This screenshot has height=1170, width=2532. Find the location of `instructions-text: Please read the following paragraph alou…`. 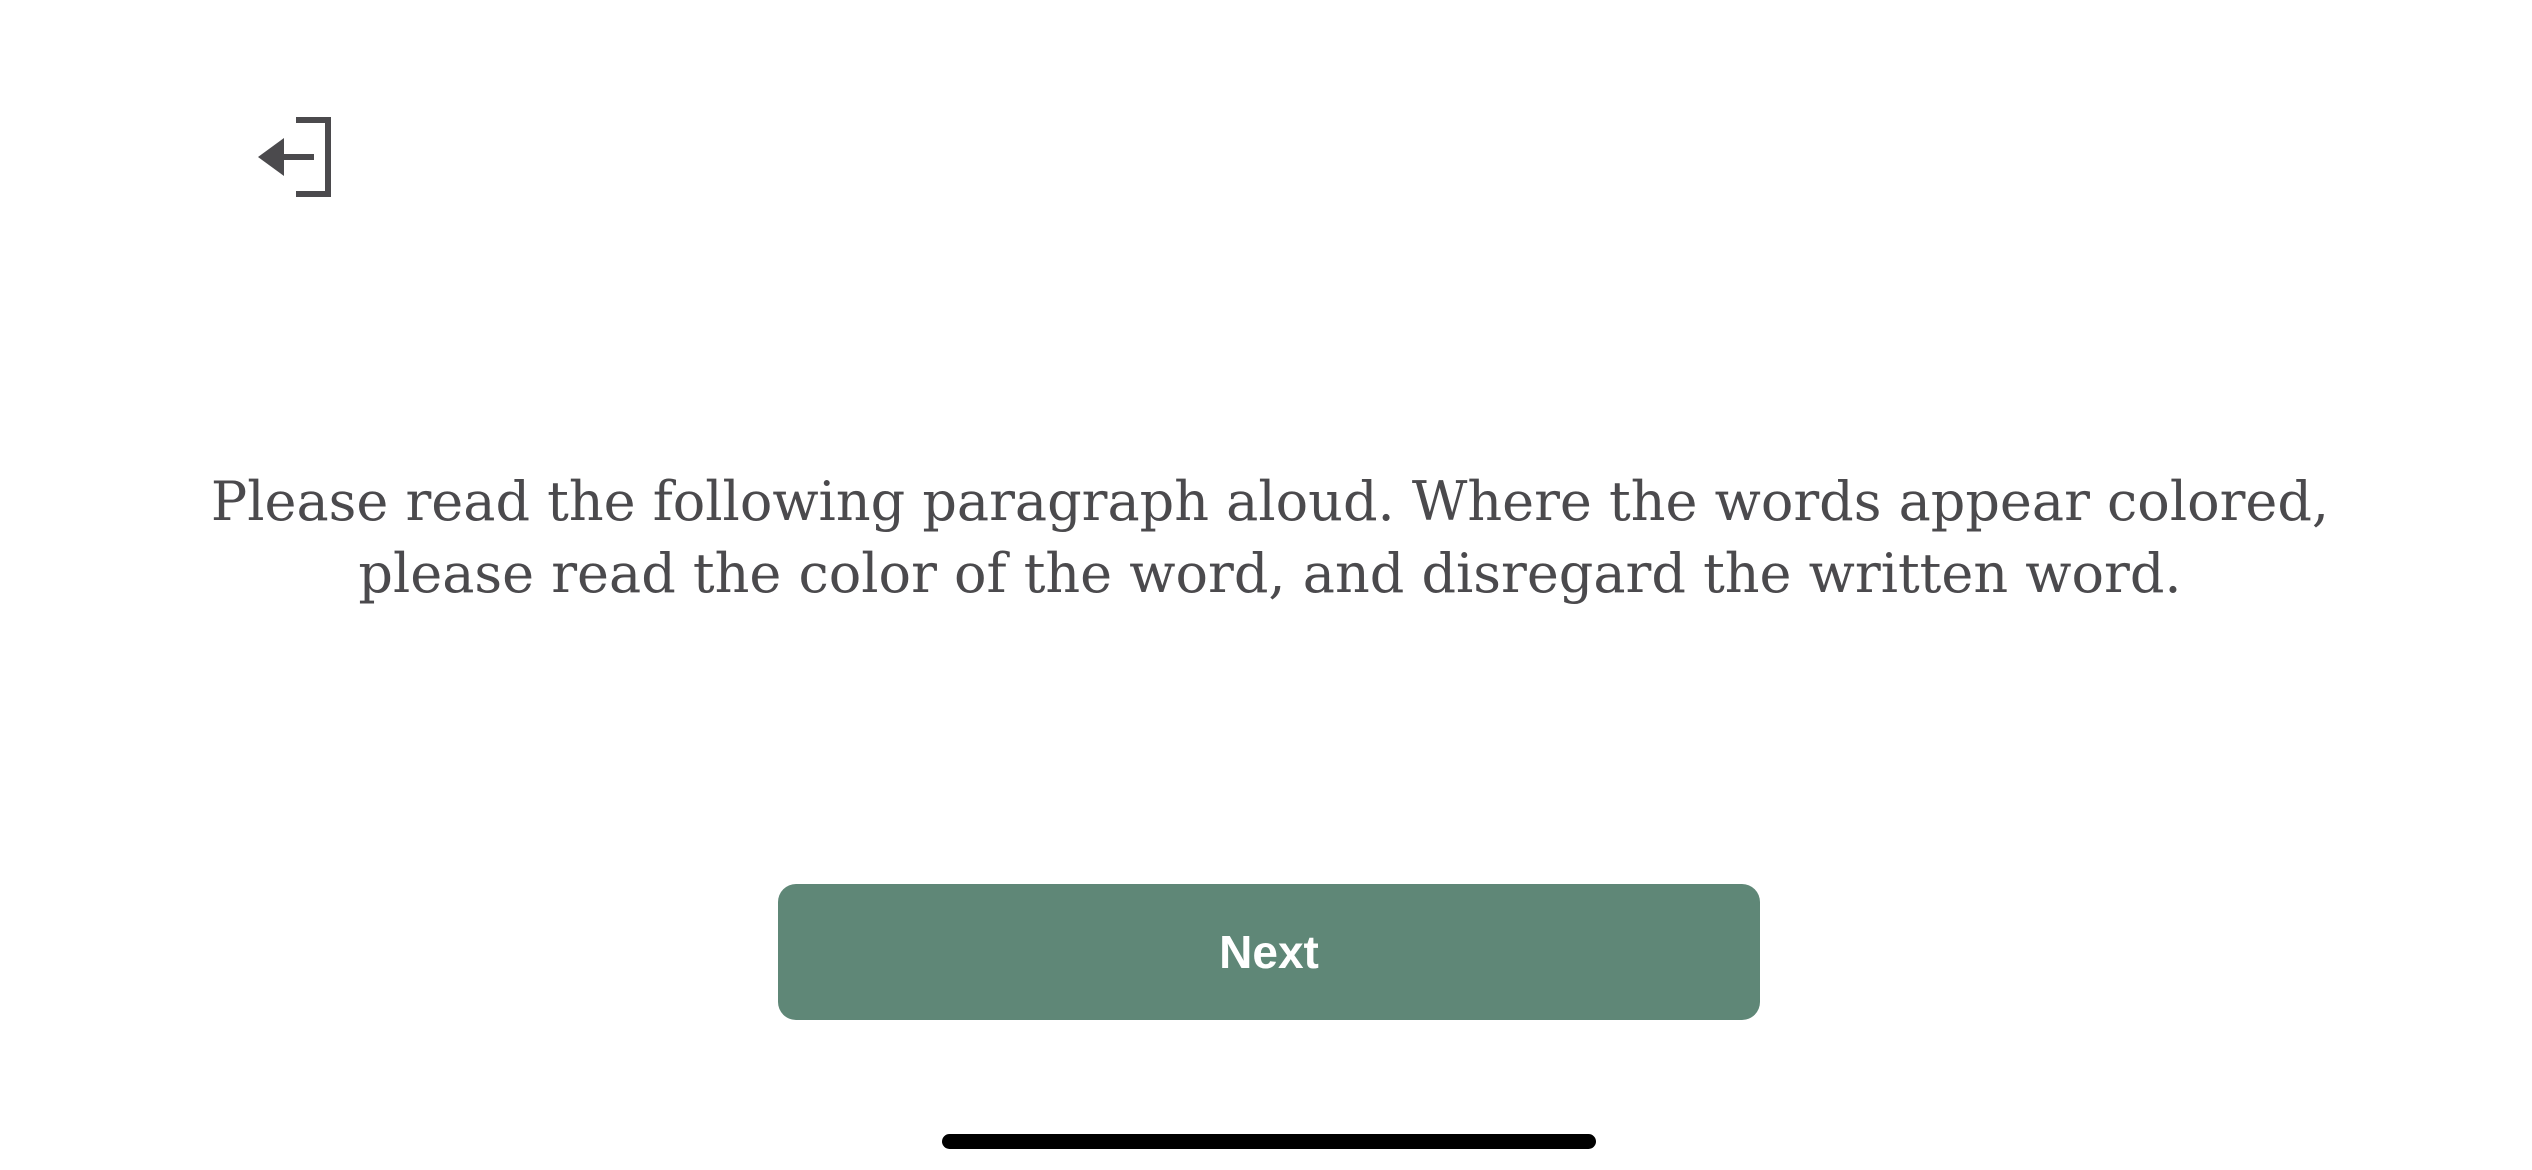

instructions-text: Please read the following paragraph alou… is located at coordinates (1270, 537).